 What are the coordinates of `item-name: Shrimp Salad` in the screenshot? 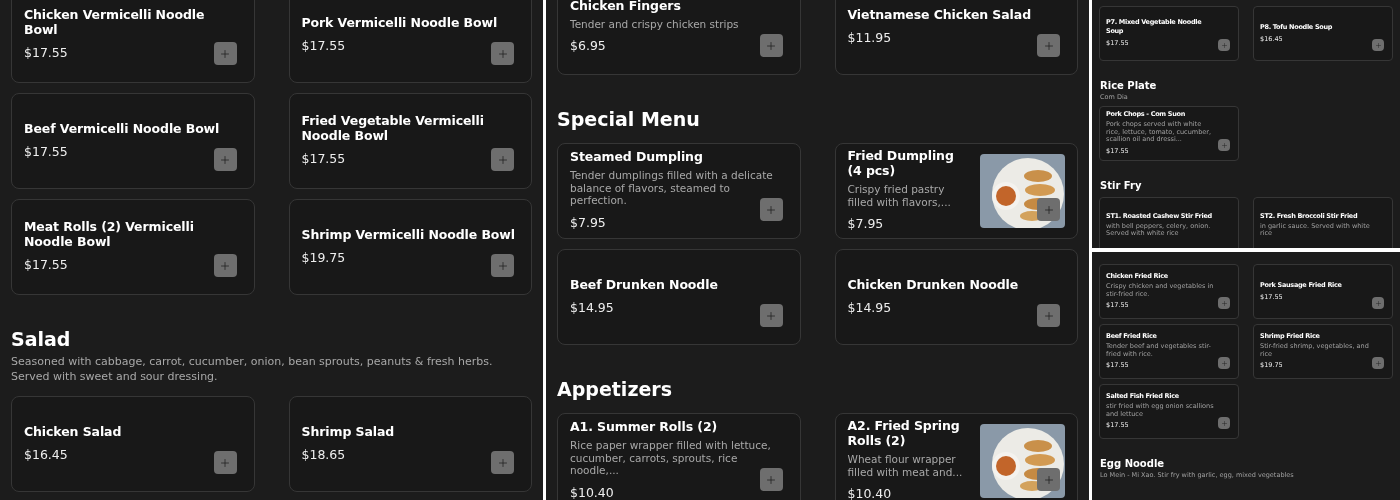 It's located at (348, 431).